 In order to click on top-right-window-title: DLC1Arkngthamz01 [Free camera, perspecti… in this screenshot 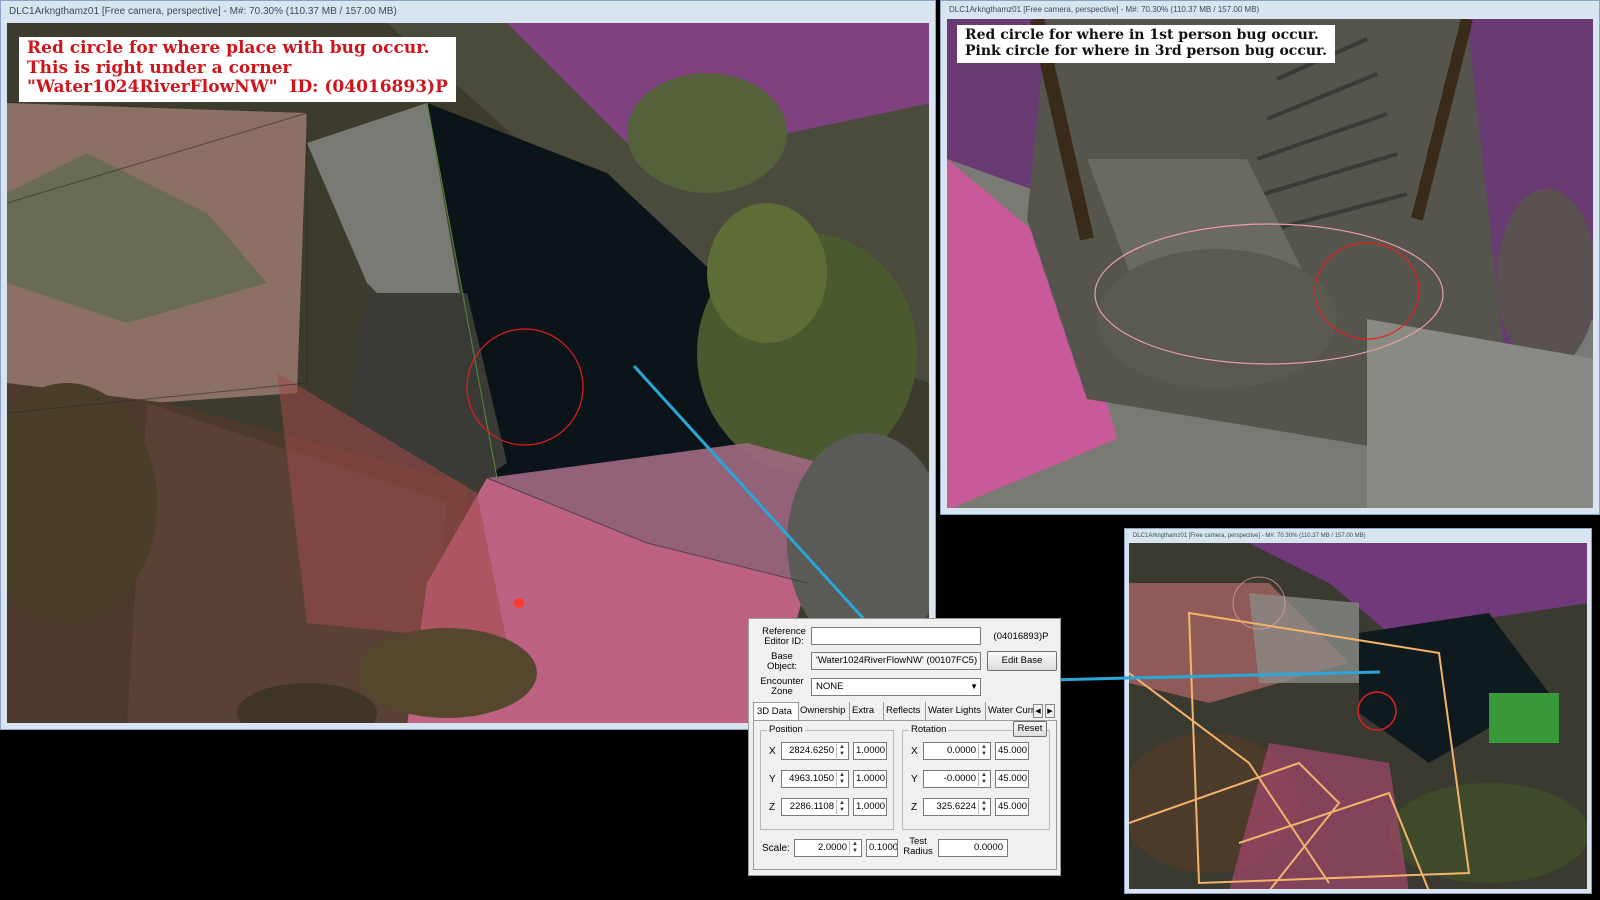, I will do `click(1104, 9)`.